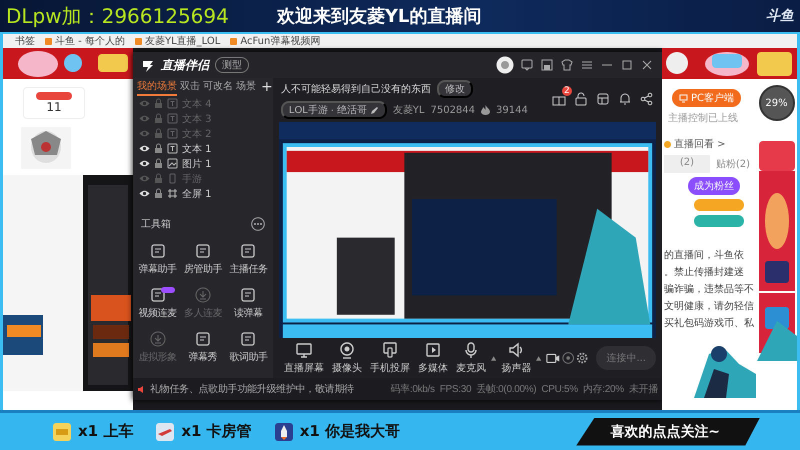 Image resolution: width=800 pixels, height=450 pixels. What do you see at coordinates (408, 110) in the screenshot?
I see `streamer-name: 友菱YL` at bounding box center [408, 110].